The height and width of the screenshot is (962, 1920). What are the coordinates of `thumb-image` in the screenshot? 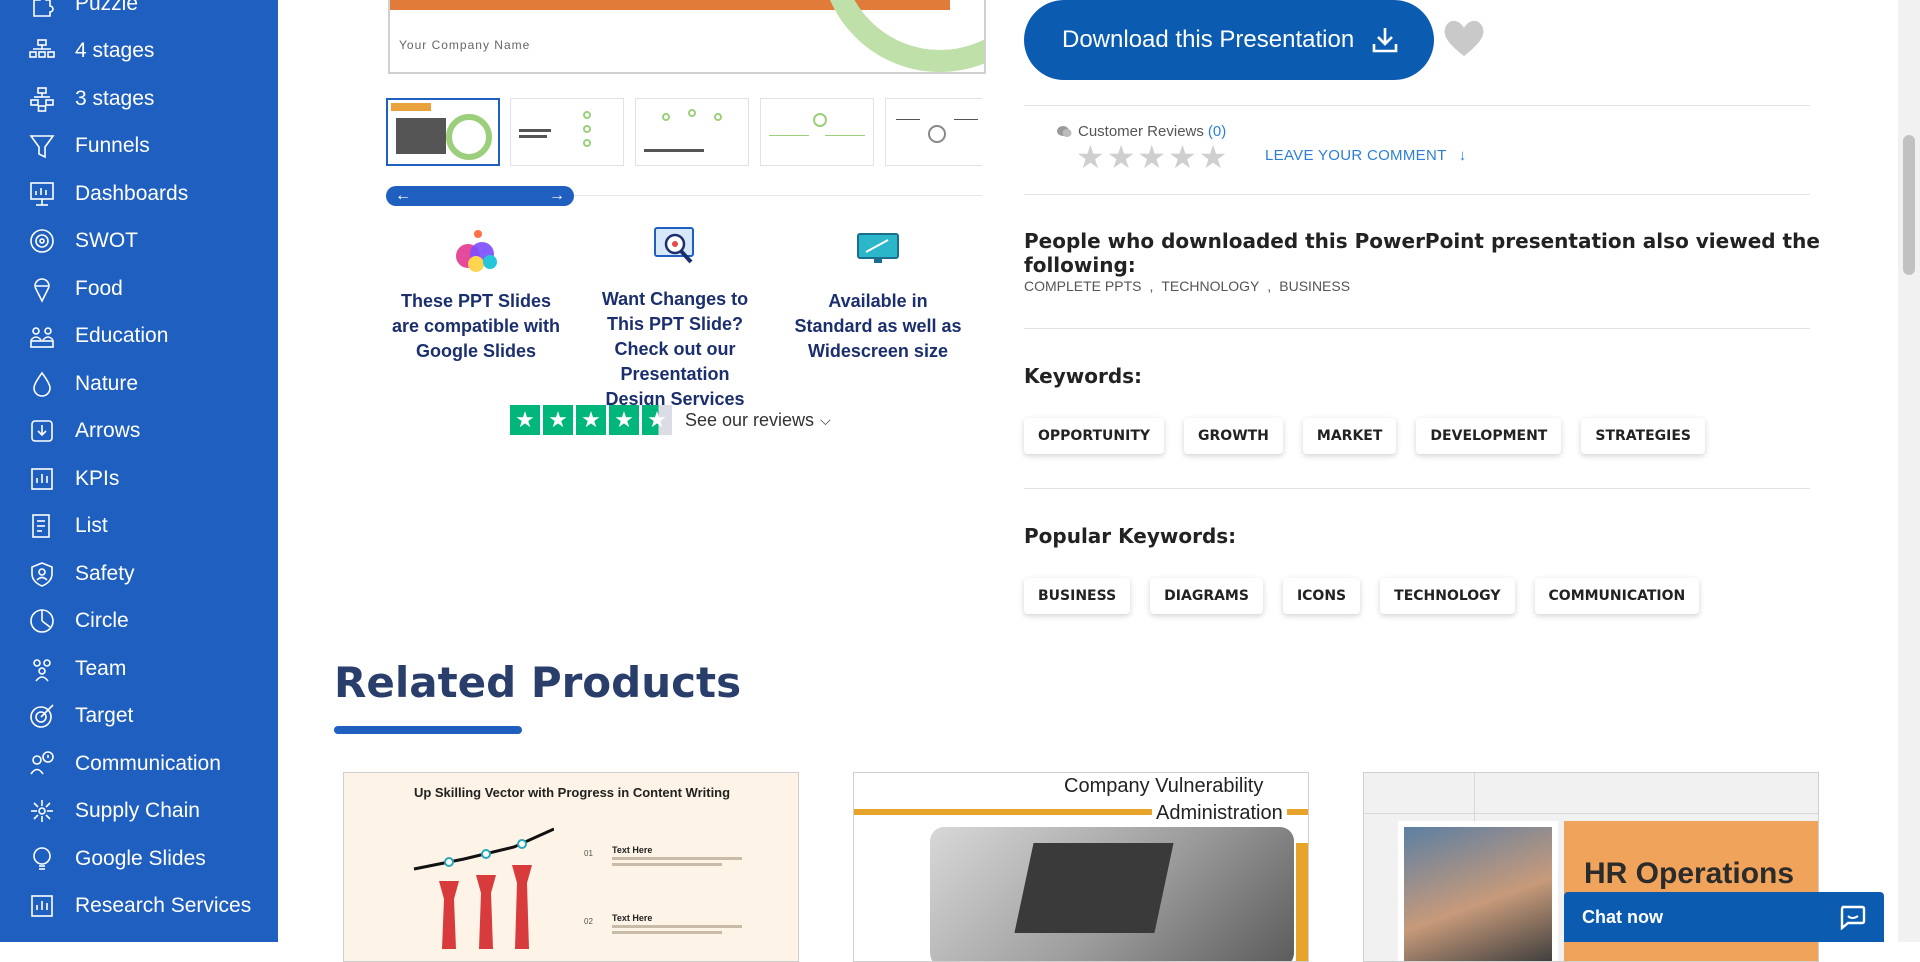 It's located at (421, 136).